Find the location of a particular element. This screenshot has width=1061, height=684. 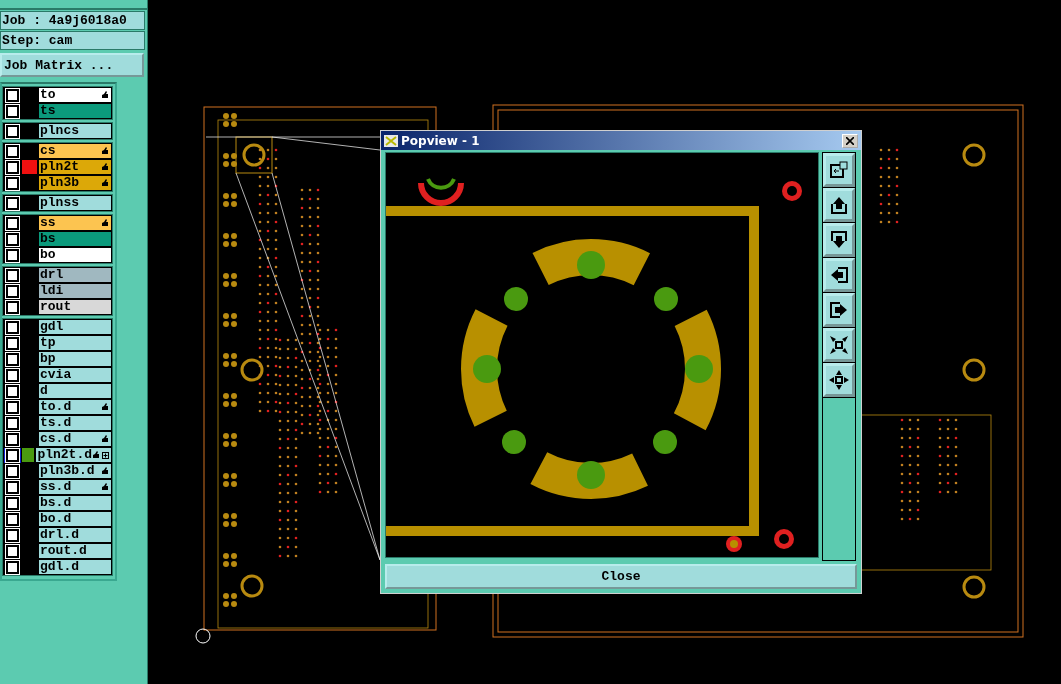

zoom-out-icon is located at coordinates (839, 380).